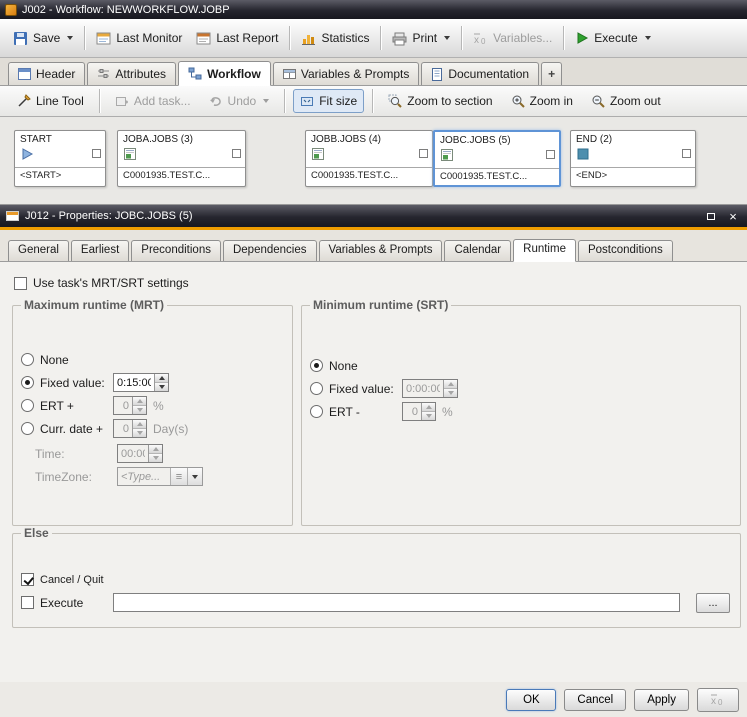 The height and width of the screenshot is (717, 747). What do you see at coordinates (24, 74) in the screenshot?
I see `header-tab-icon` at bounding box center [24, 74].